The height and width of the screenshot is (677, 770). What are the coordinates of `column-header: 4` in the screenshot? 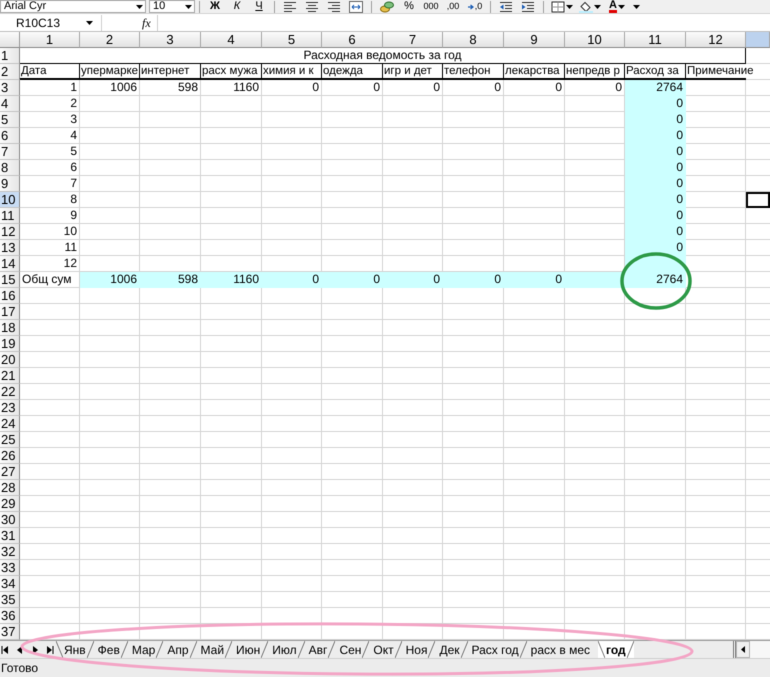 It's located at (231, 40).